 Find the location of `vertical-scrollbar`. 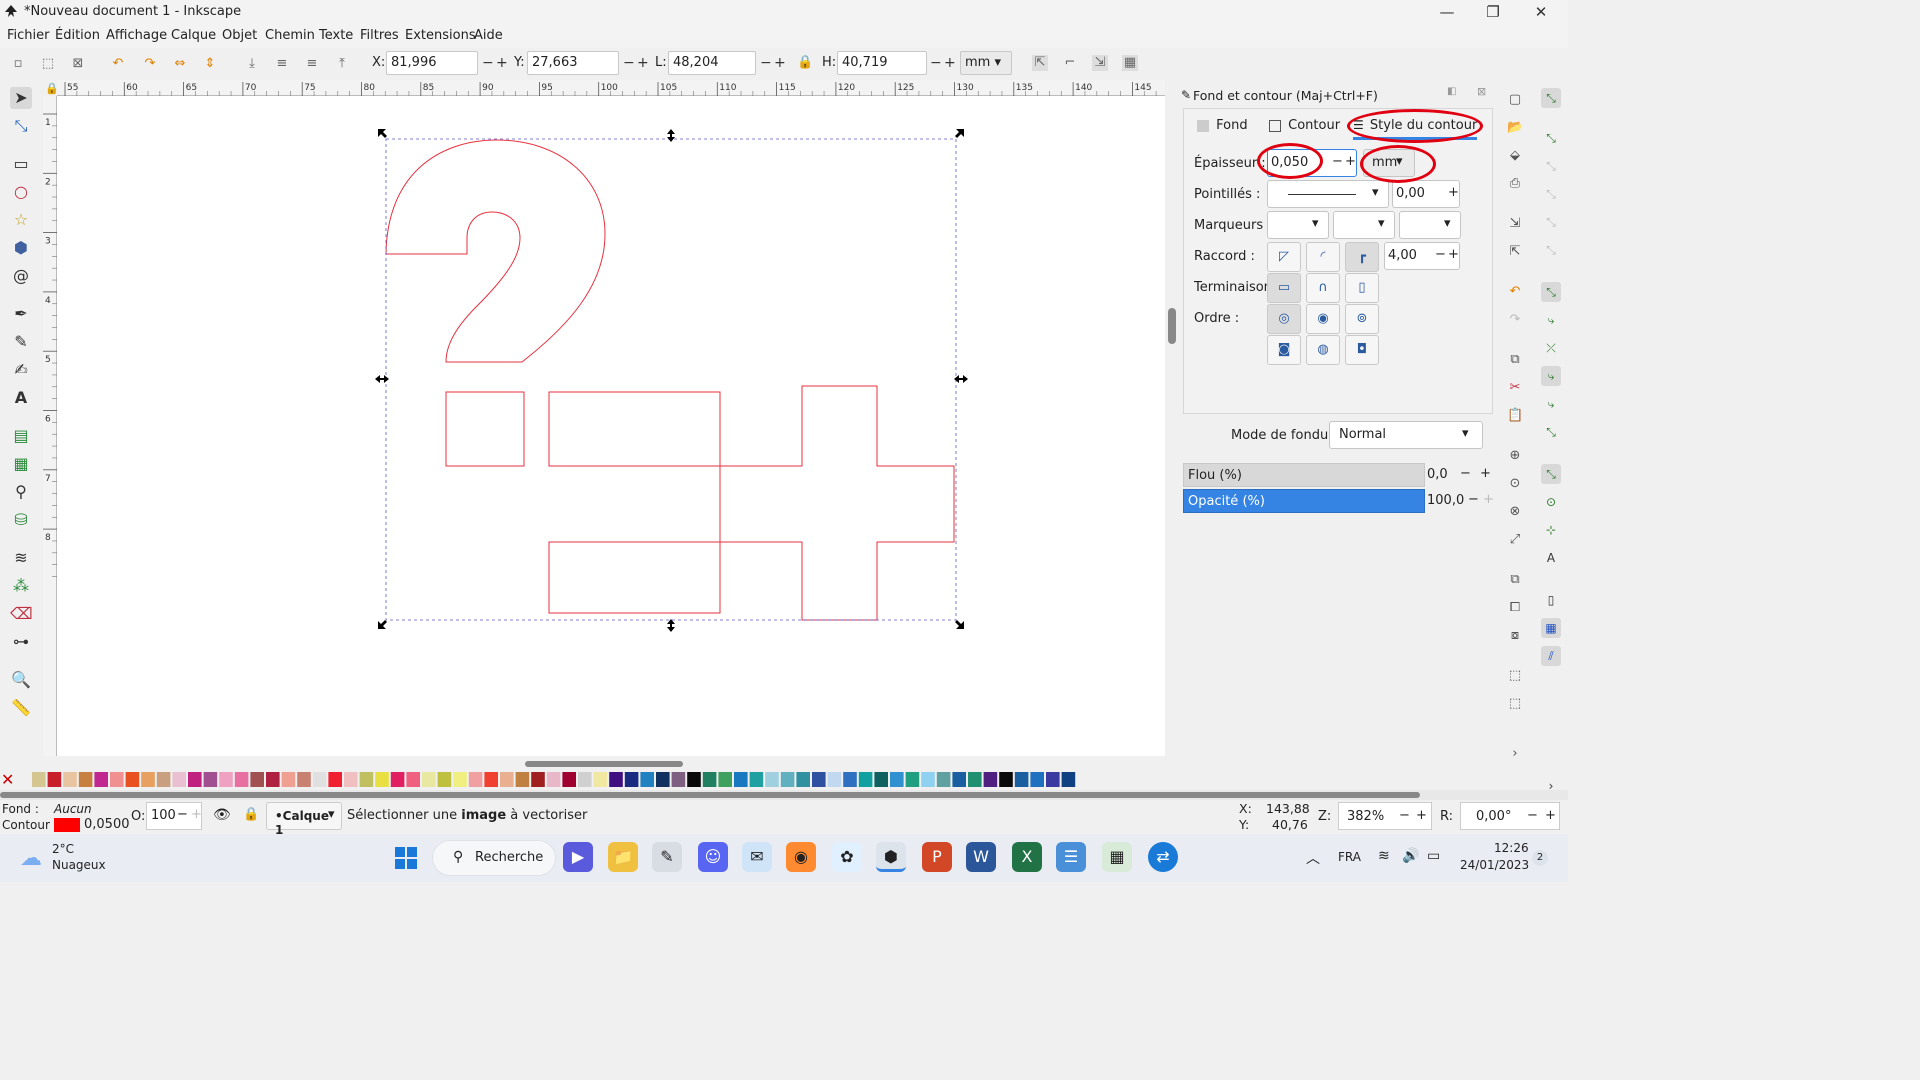

vertical-scrollbar is located at coordinates (1172, 426).